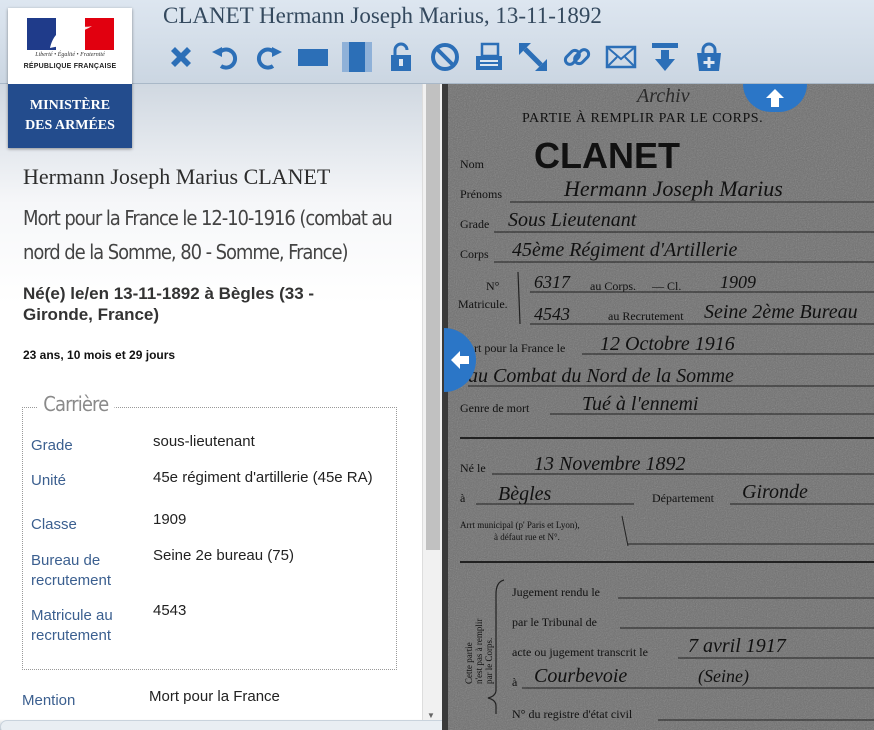 This screenshot has height=730, width=874. What do you see at coordinates (70, 66) in the screenshot?
I see `republic-label: RÉPUBLIQUE FRANÇAISE` at bounding box center [70, 66].